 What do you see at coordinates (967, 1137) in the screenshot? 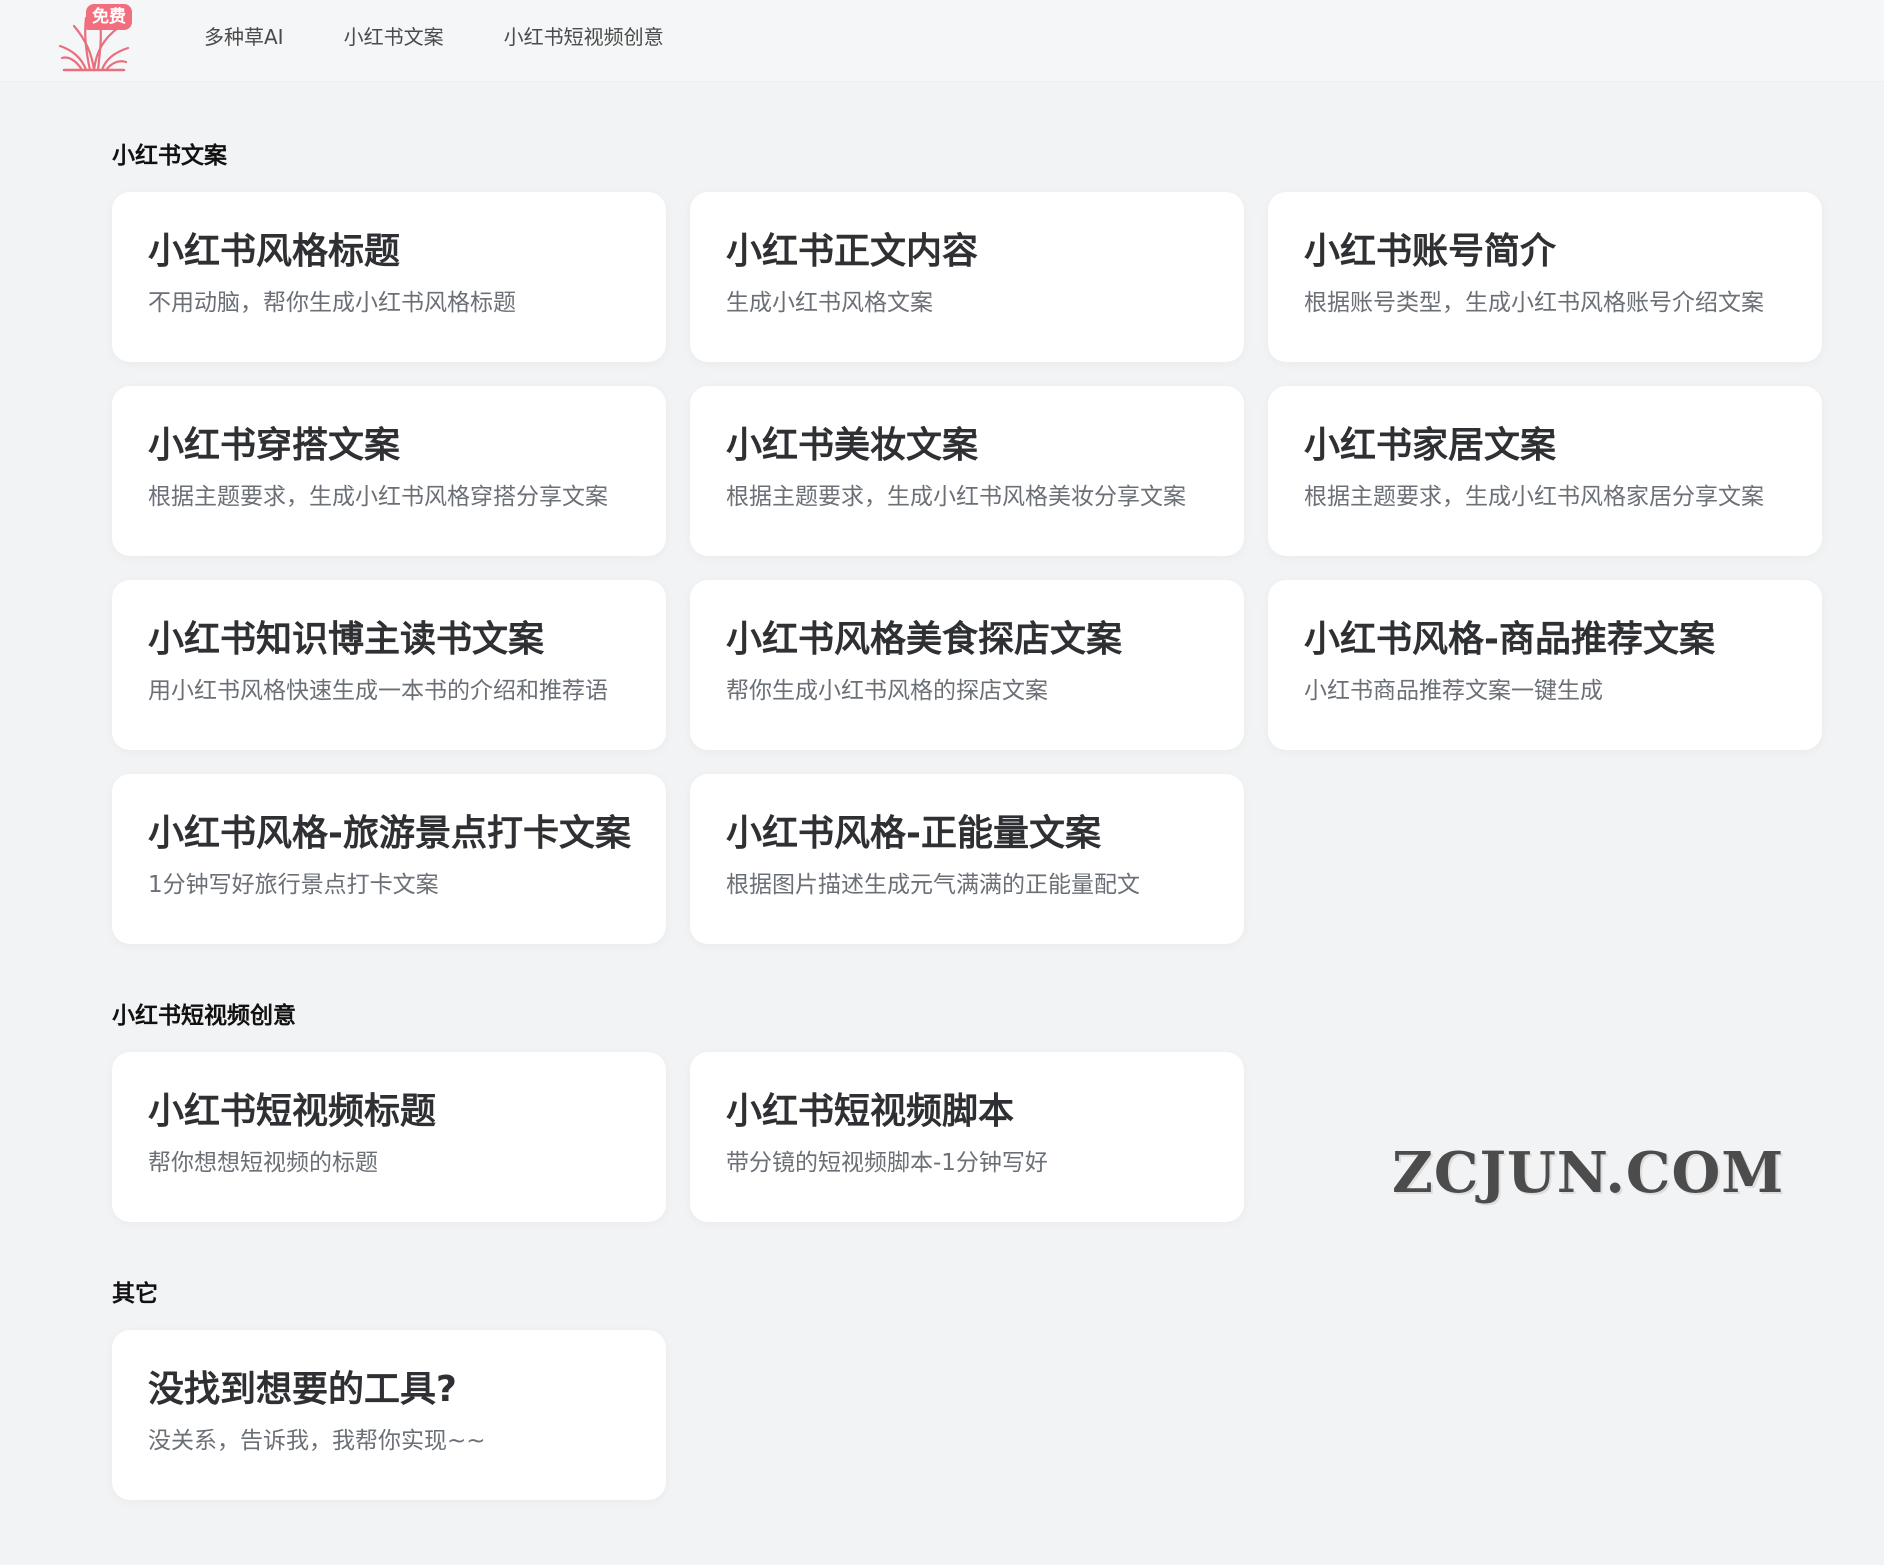
I see `tool-card: 小红书短视频脚本 带分镜的短视频脚本-1分钟写好` at bounding box center [967, 1137].